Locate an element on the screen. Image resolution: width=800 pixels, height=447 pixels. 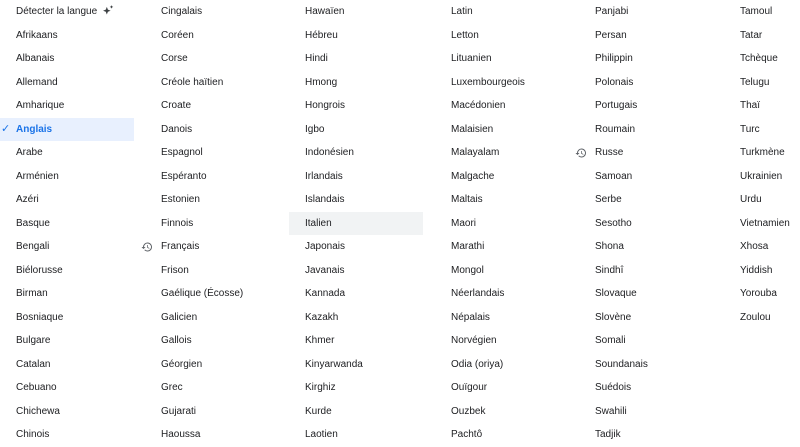
language-item-gaelique-ecosse: Gaélique (Écosse) is located at coordinates (212, 294).